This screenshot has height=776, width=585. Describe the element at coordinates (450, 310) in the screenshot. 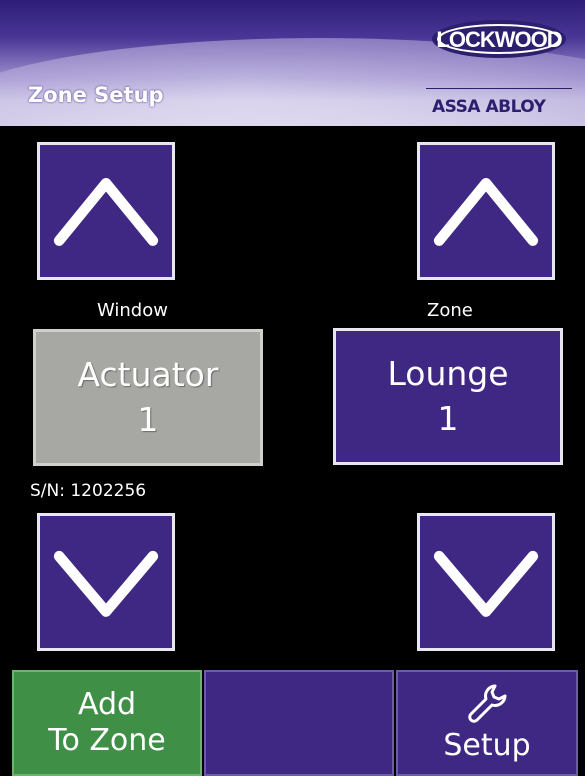

I see `zone-label: Zone` at that location.